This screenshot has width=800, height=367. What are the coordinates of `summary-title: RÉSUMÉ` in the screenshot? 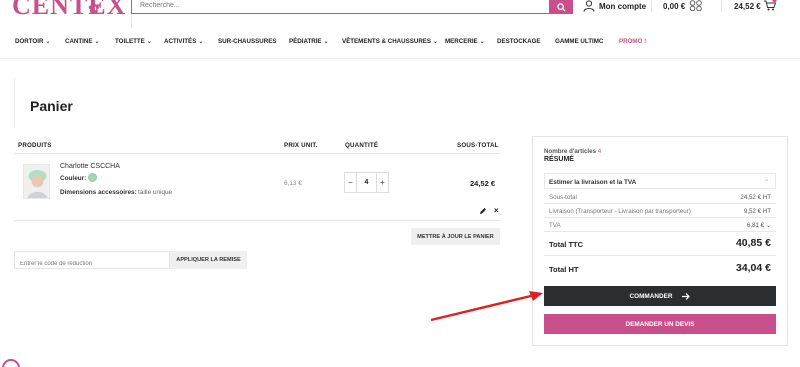 It's located at (559, 159).